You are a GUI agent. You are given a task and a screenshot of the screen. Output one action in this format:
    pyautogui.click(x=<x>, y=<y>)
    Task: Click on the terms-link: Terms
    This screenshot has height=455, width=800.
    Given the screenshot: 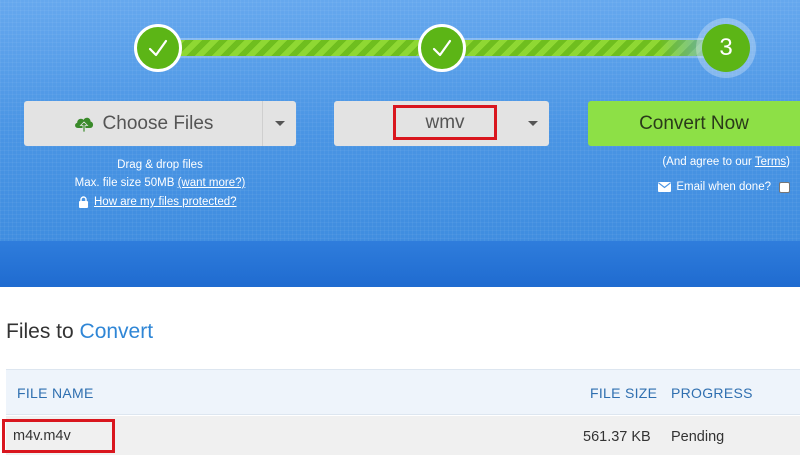 What is the action you would take?
    pyautogui.click(x=770, y=162)
    